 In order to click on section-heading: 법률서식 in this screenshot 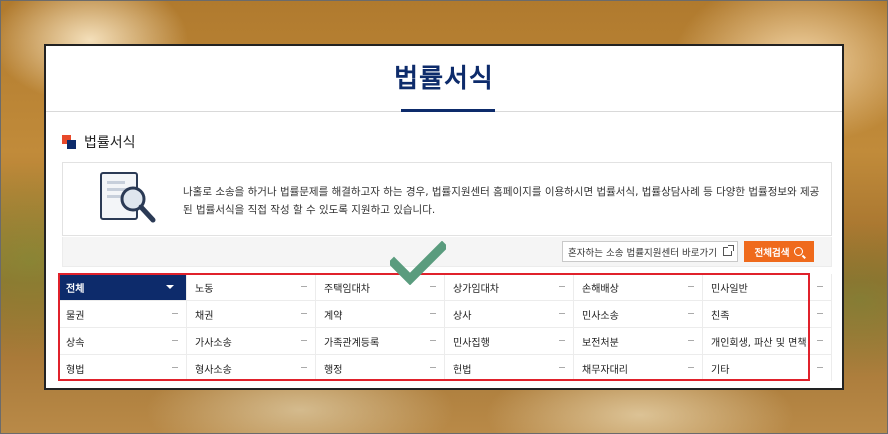, I will do `click(99, 142)`.